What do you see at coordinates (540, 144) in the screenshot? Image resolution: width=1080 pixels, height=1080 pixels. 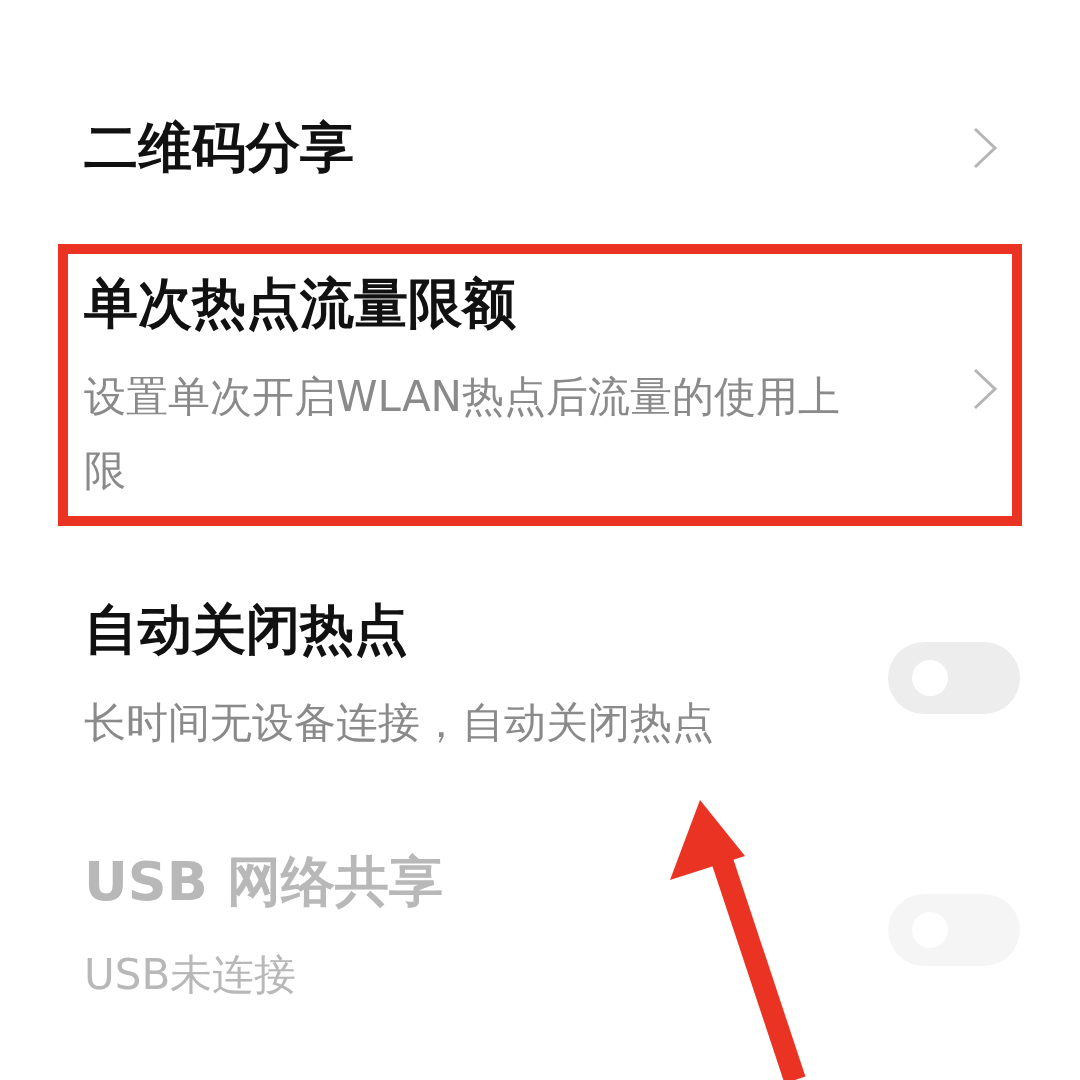 I see `settings-row: 二维码分享` at bounding box center [540, 144].